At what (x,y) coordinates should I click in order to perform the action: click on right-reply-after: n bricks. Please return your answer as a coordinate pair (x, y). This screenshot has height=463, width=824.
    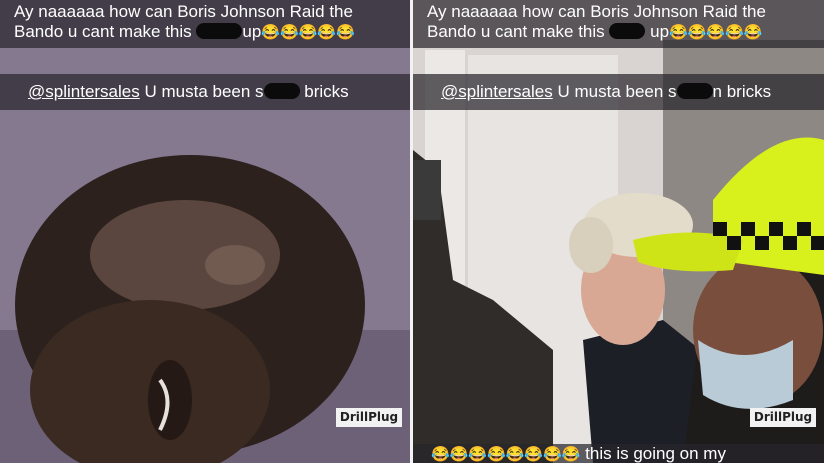
    Looking at the image, I should click on (742, 91).